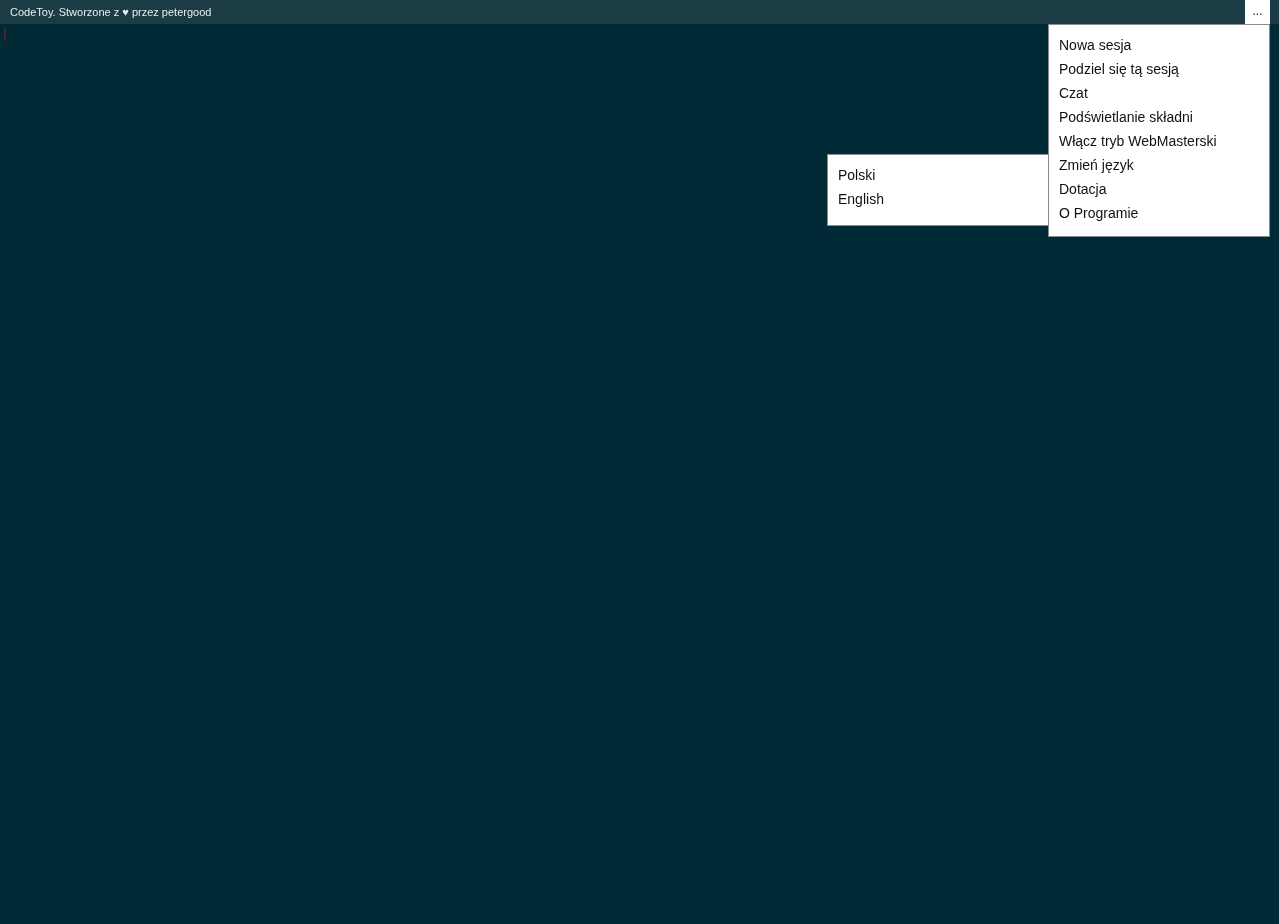 The height and width of the screenshot is (924, 1279). Describe the element at coordinates (1159, 45) in the screenshot. I see `menu-item: Nowa sesja` at that location.